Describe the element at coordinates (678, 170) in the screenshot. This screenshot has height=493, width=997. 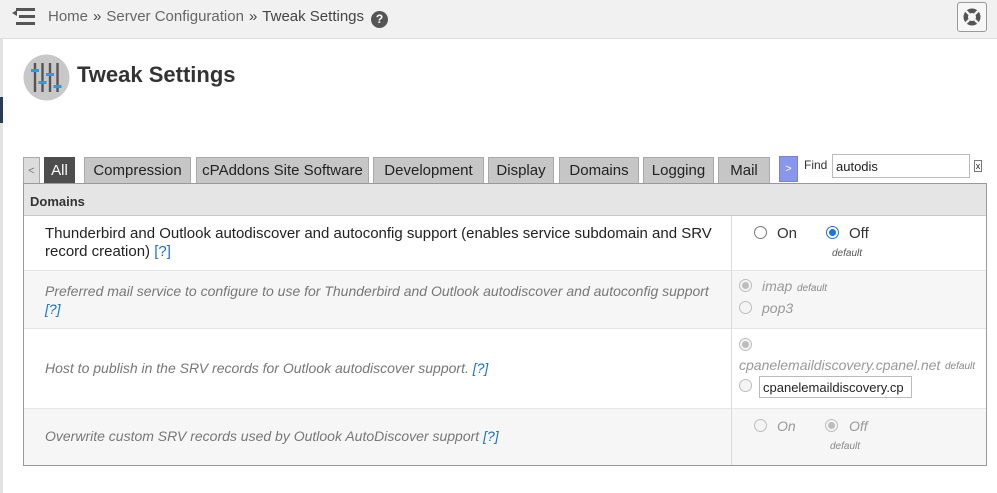
I see `tab-logging: Logging` at that location.